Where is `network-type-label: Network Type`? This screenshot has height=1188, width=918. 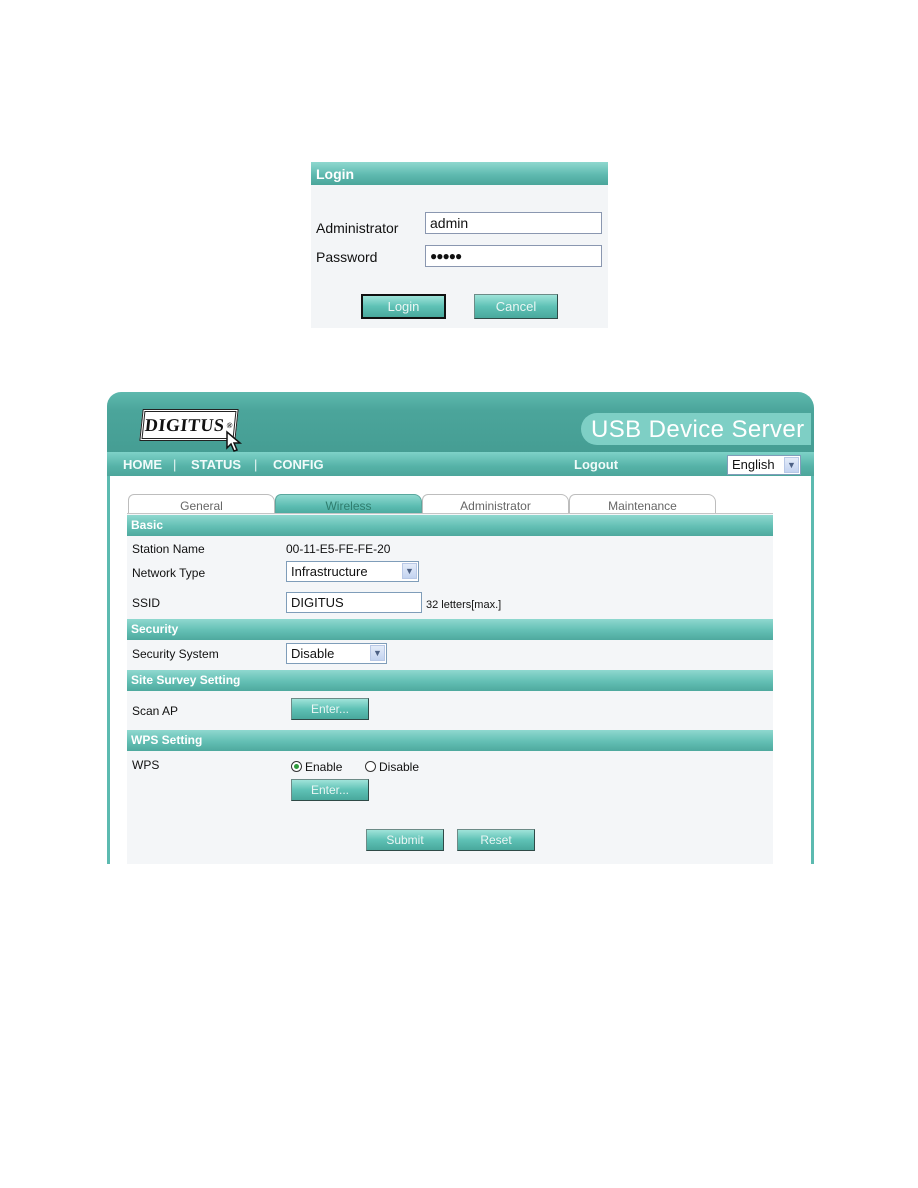 network-type-label: Network Type is located at coordinates (169, 573).